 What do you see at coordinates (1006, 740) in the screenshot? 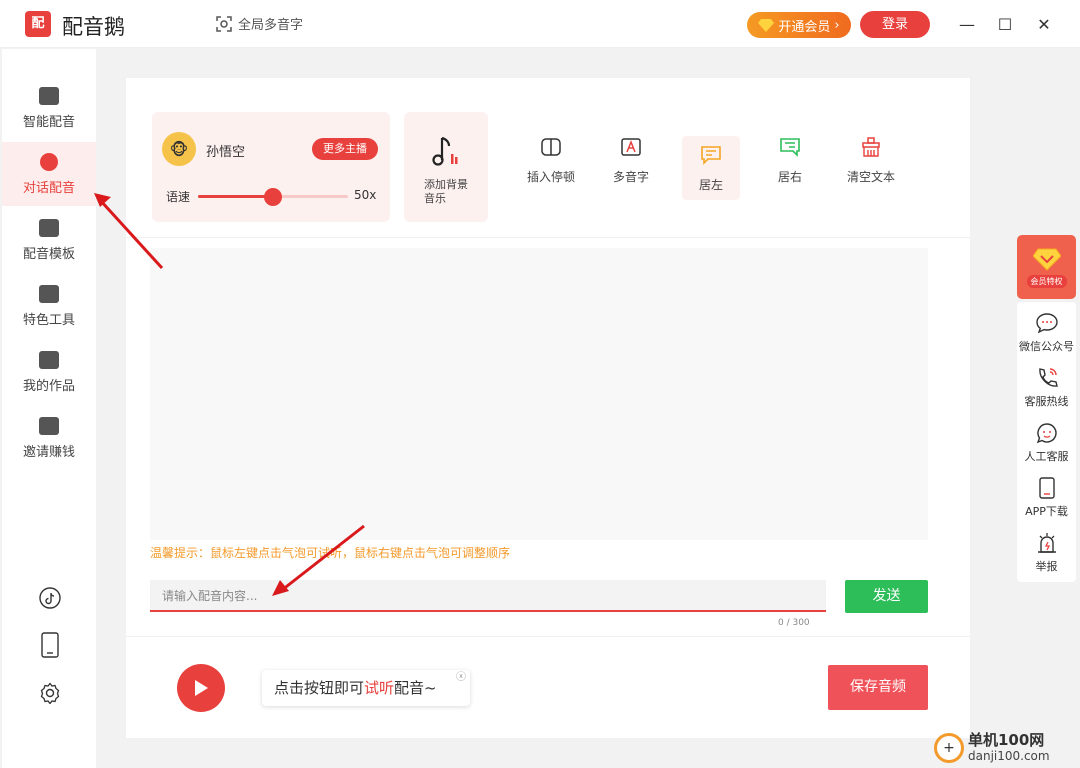
I see `watermark-name: 单机100网` at bounding box center [1006, 740].